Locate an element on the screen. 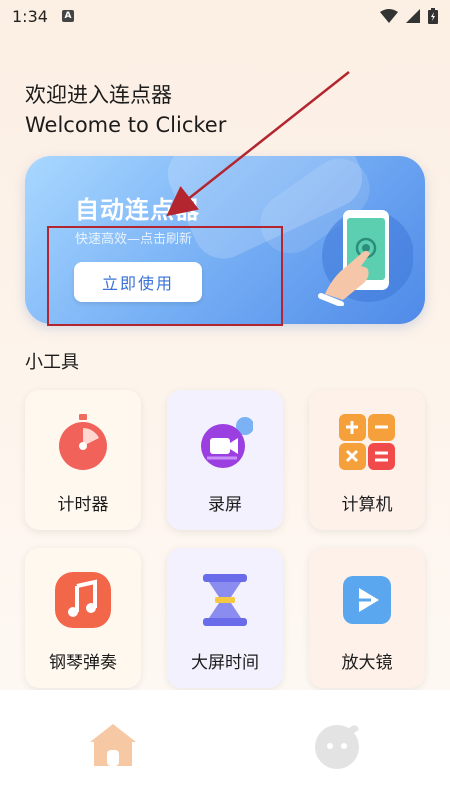 This screenshot has height=800, width=450. music-note-icon is located at coordinates (83, 600).